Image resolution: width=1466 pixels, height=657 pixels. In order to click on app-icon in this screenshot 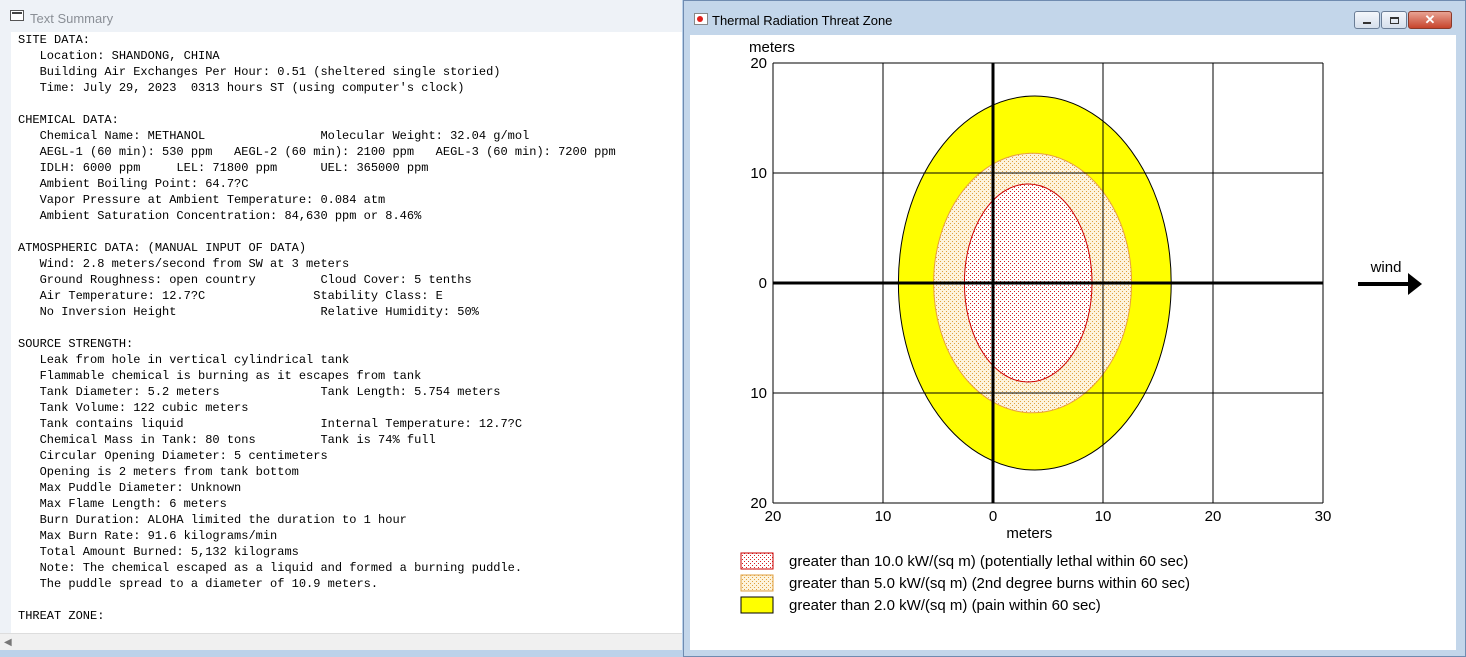, I will do `click(701, 19)`.